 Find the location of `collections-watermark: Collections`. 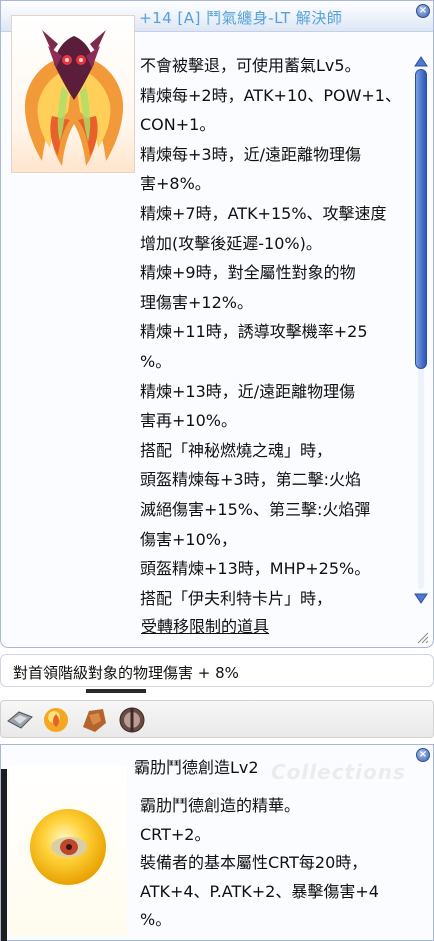

collections-watermark: Collections is located at coordinates (338, 772).